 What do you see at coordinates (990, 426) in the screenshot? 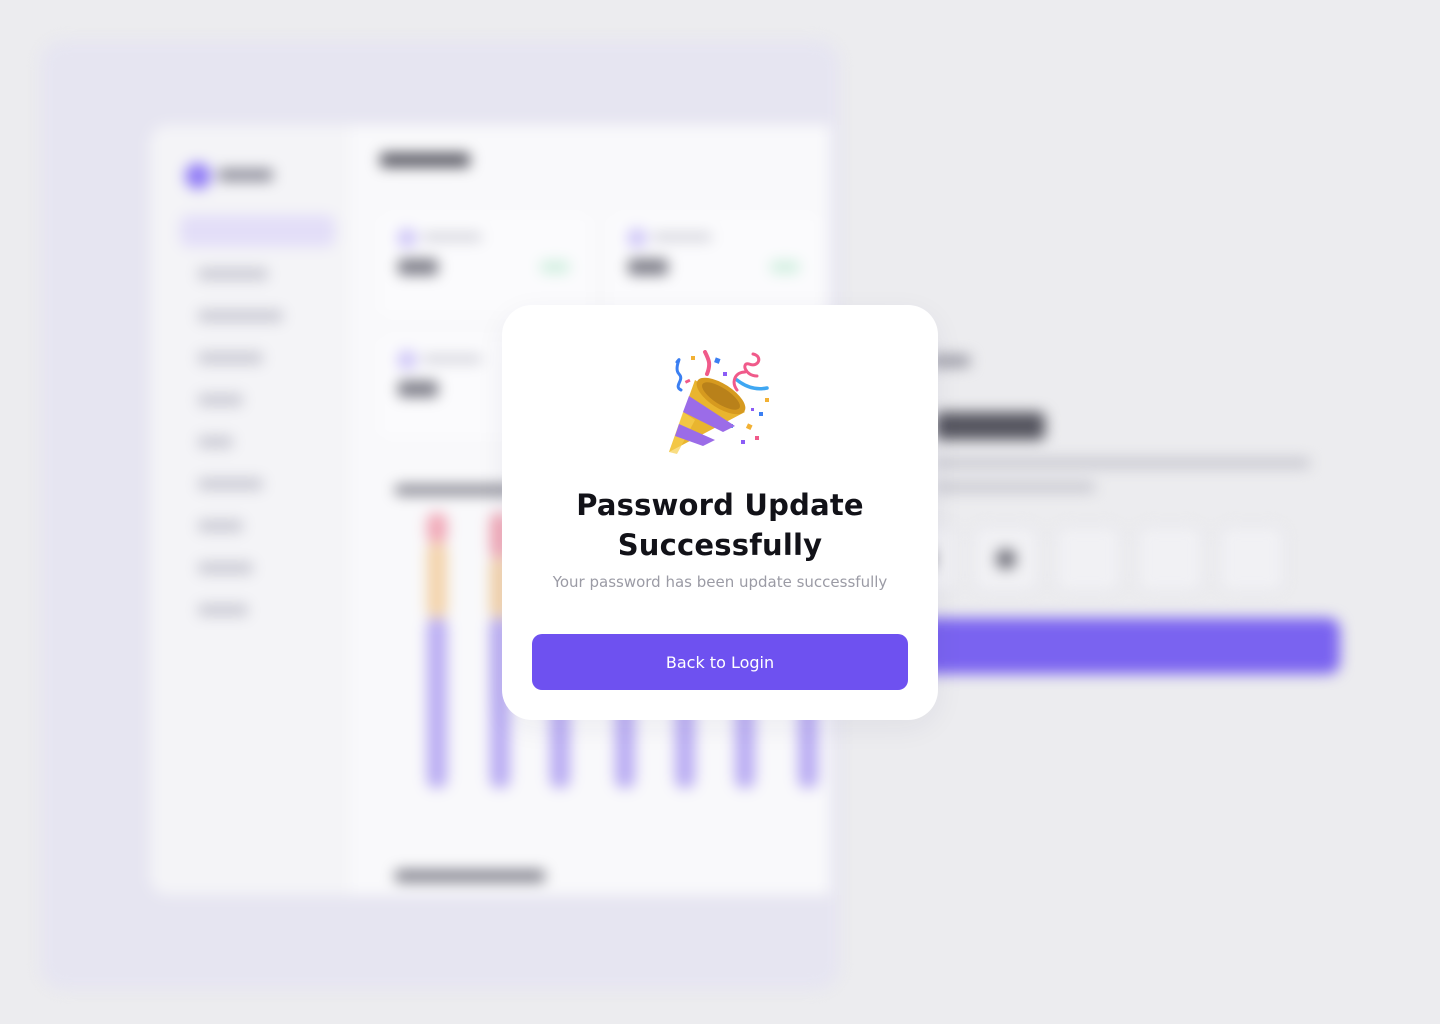
I see `background-right-title` at bounding box center [990, 426].